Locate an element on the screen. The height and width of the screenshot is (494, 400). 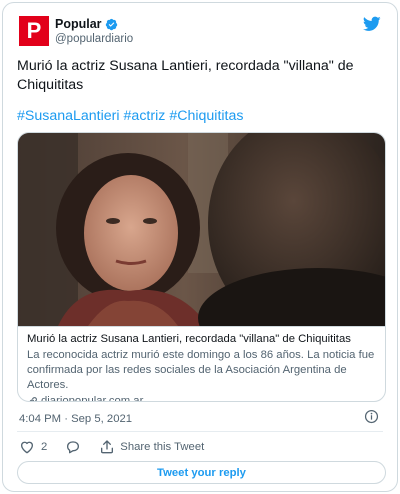
share-label: Share this Tweet is located at coordinates (162, 447).